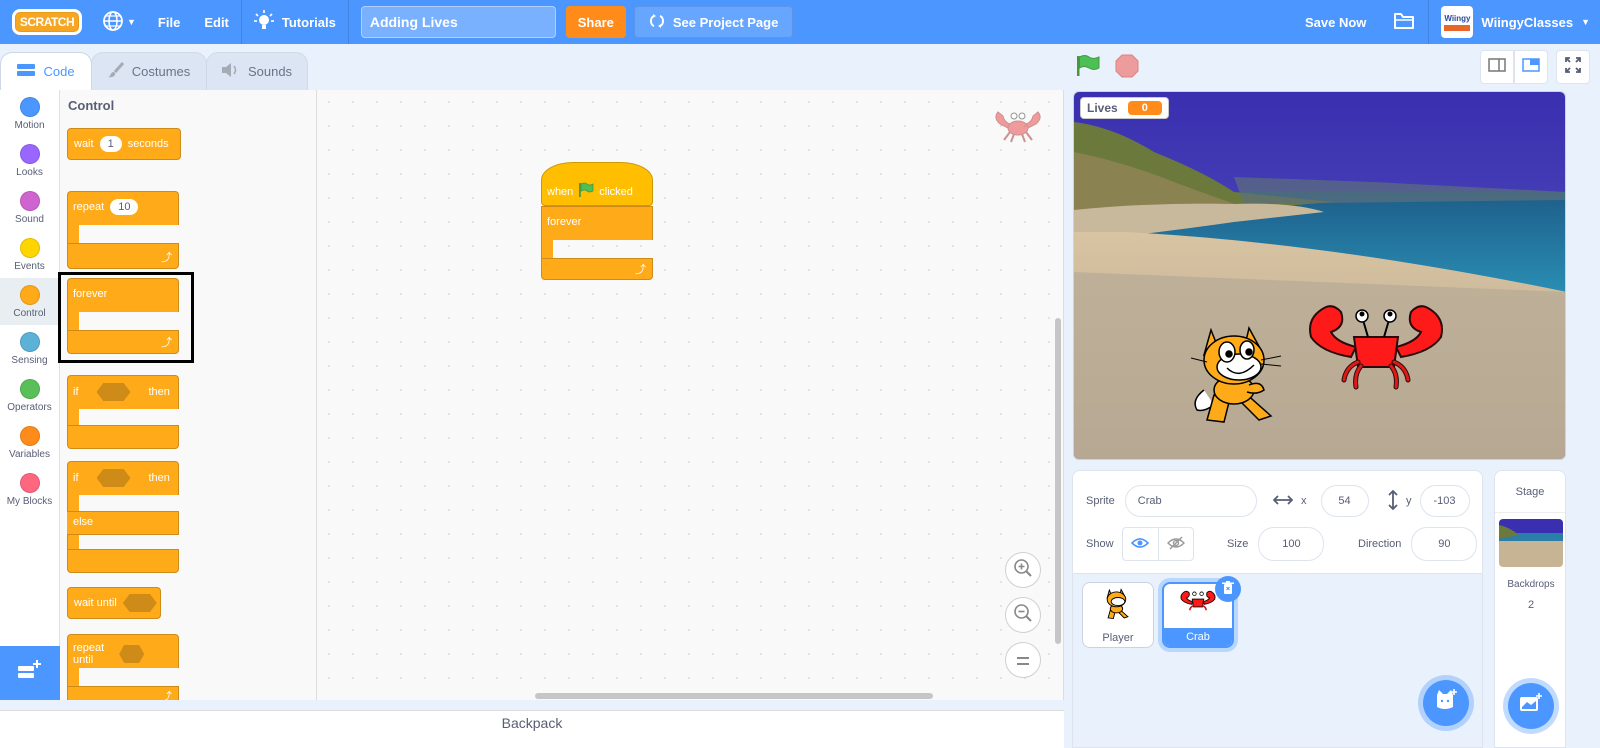 This screenshot has height=748, width=1600. What do you see at coordinates (1127, 68) in the screenshot?
I see `stop-button` at bounding box center [1127, 68].